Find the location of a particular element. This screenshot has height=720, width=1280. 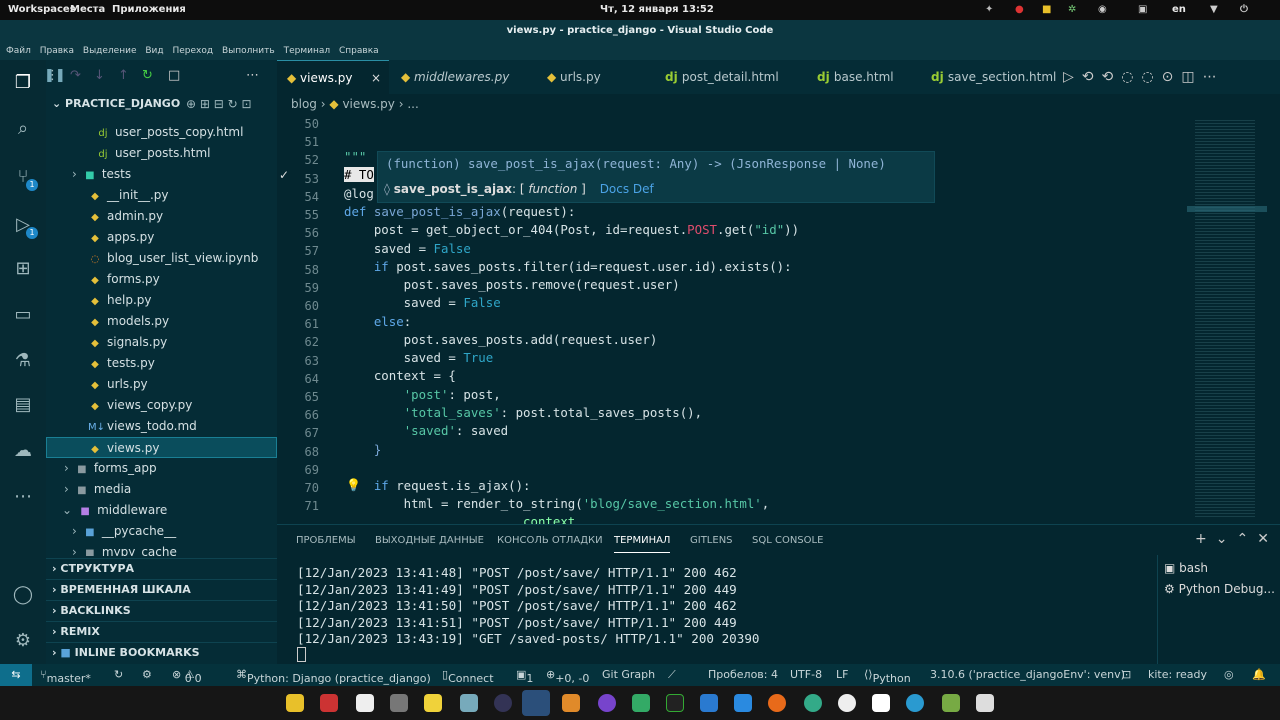

tab-urls-py: ◆ urls.py is located at coordinates (587, 77).